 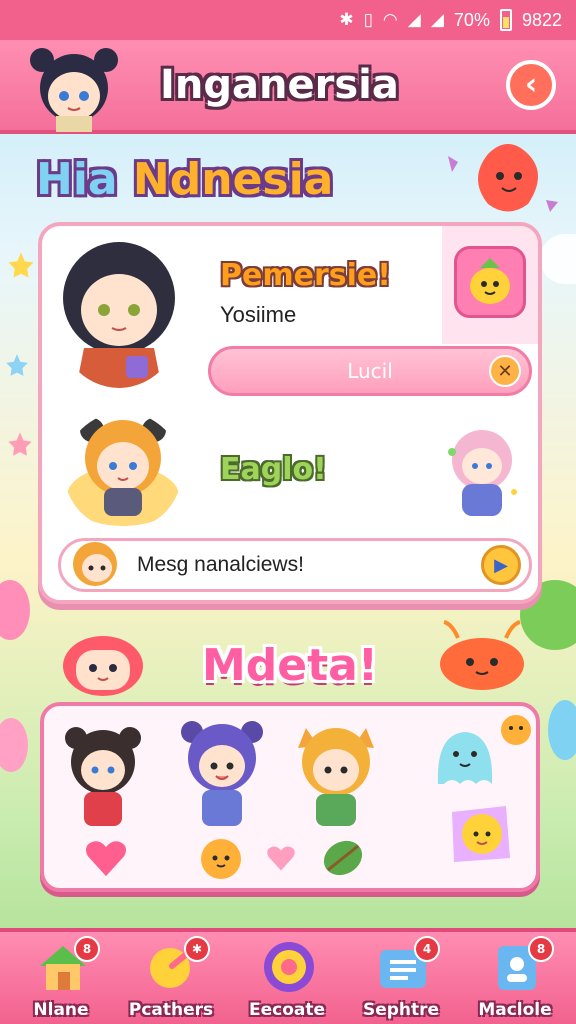 I want to click on nav-item-profile: 8 Maclole, so click(x=515, y=980).